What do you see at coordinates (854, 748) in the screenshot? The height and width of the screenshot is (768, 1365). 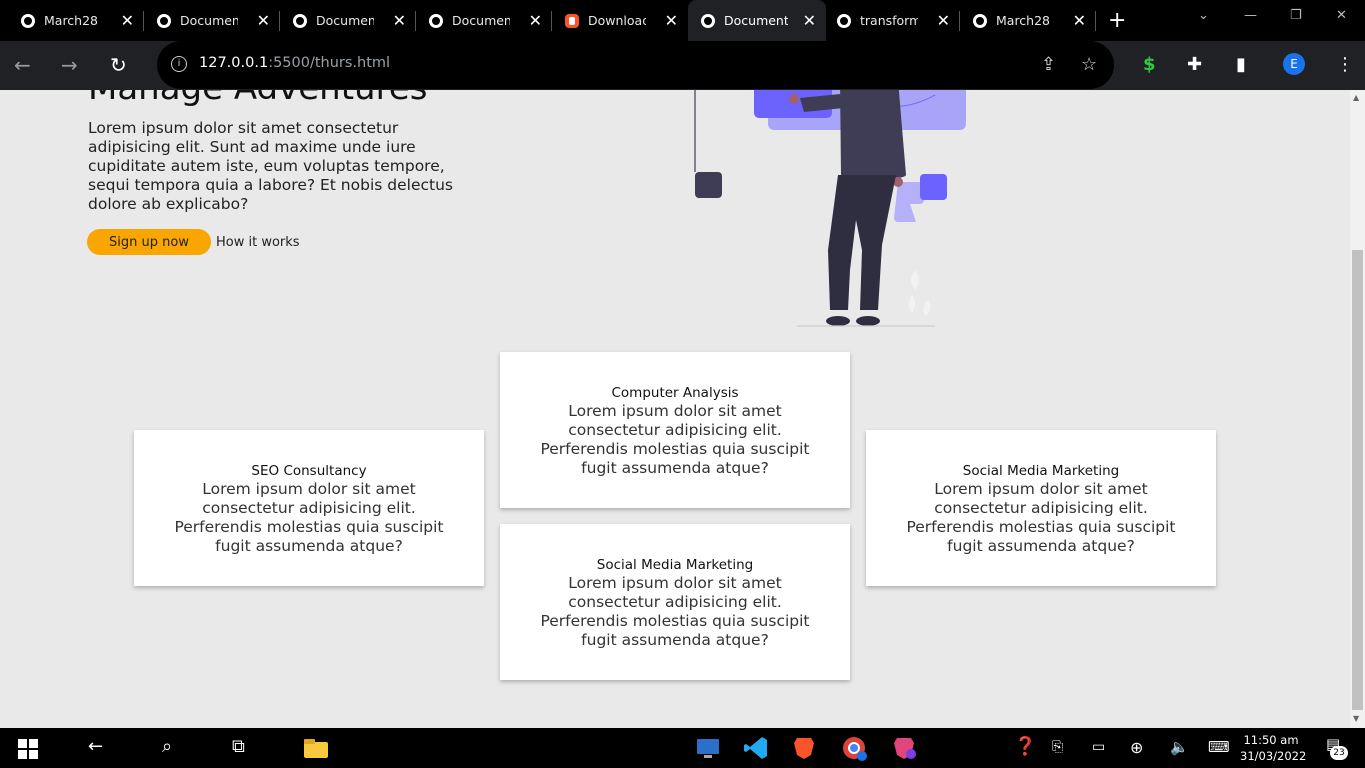 I see `chrome-icon` at bounding box center [854, 748].